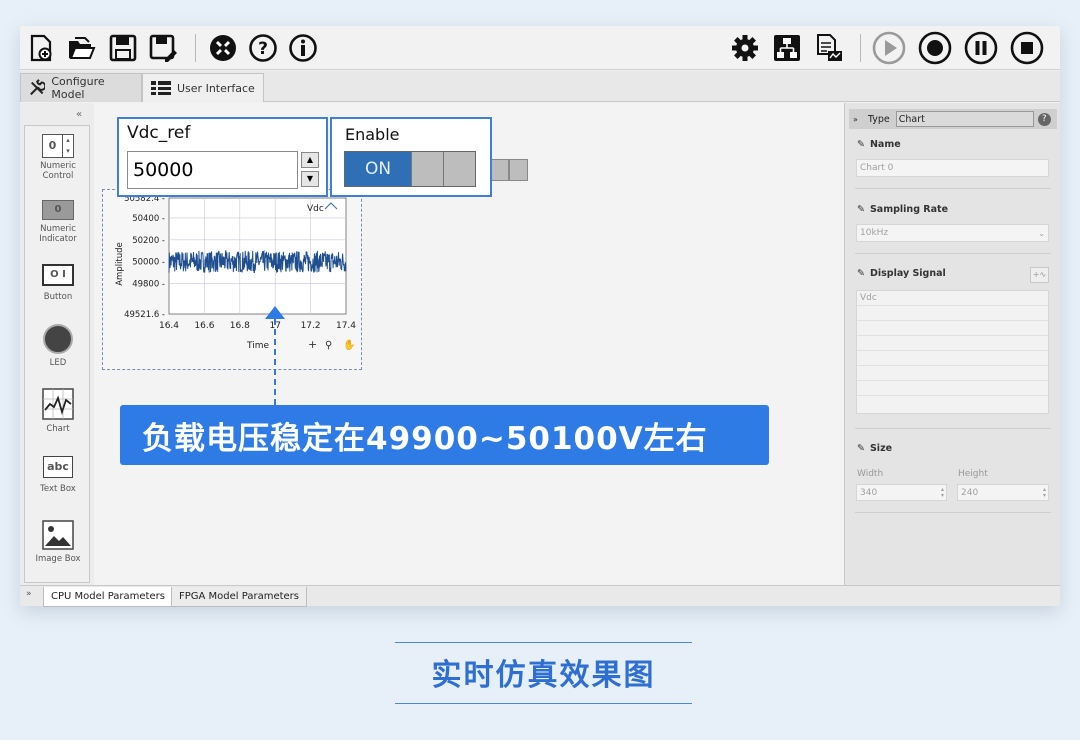  What do you see at coordinates (310, 160) in the screenshot?
I see `increment-button: ▲` at bounding box center [310, 160].